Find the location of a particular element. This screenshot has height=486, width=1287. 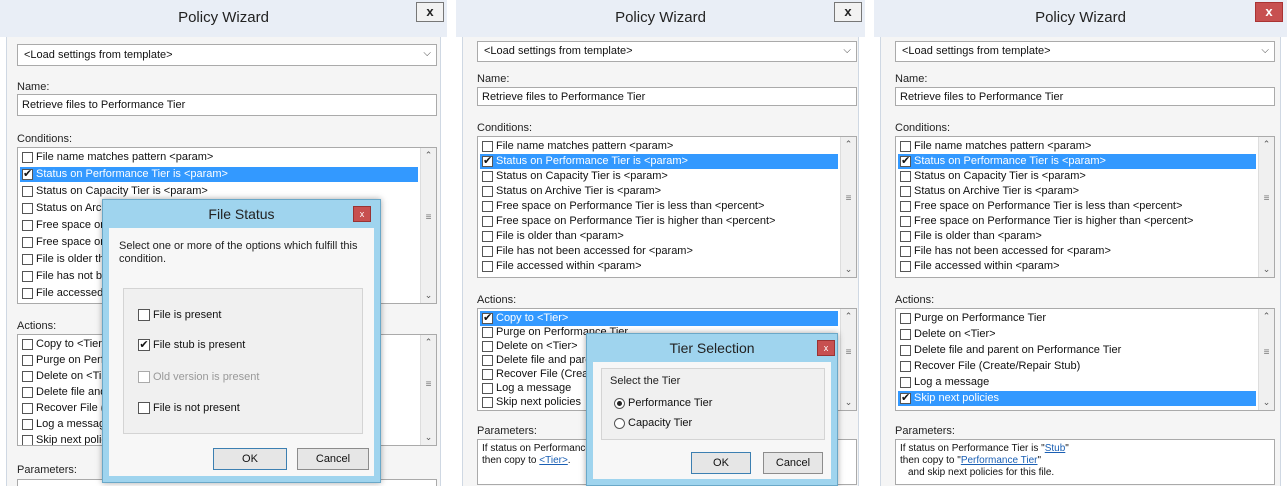

list-item: File is older than <param> is located at coordinates (1077, 236).